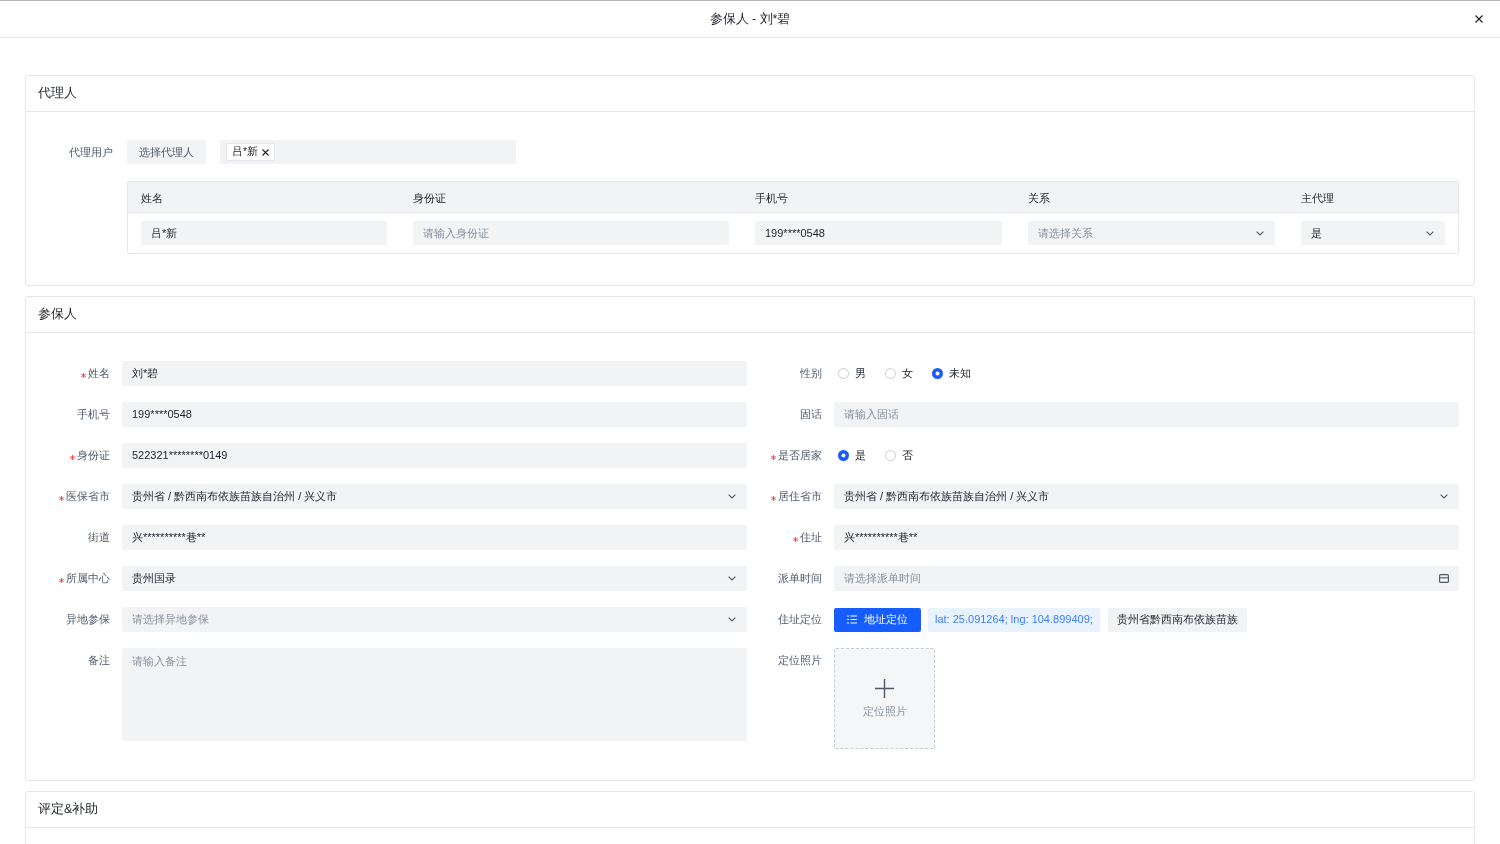  Describe the element at coordinates (1317, 198) in the screenshot. I see `column-header: 主代理` at that location.